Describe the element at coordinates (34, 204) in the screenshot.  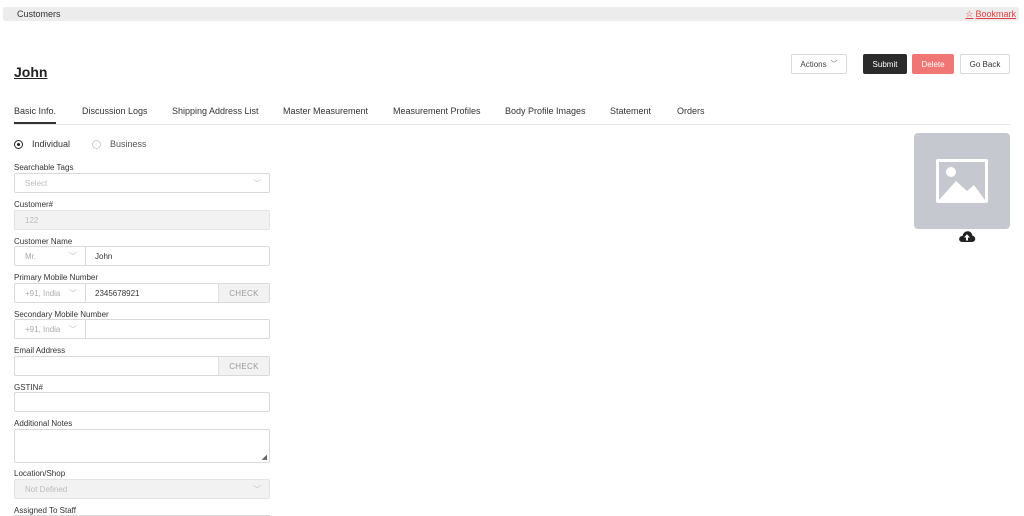
I see `customer-number-label: Customer#` at that location.